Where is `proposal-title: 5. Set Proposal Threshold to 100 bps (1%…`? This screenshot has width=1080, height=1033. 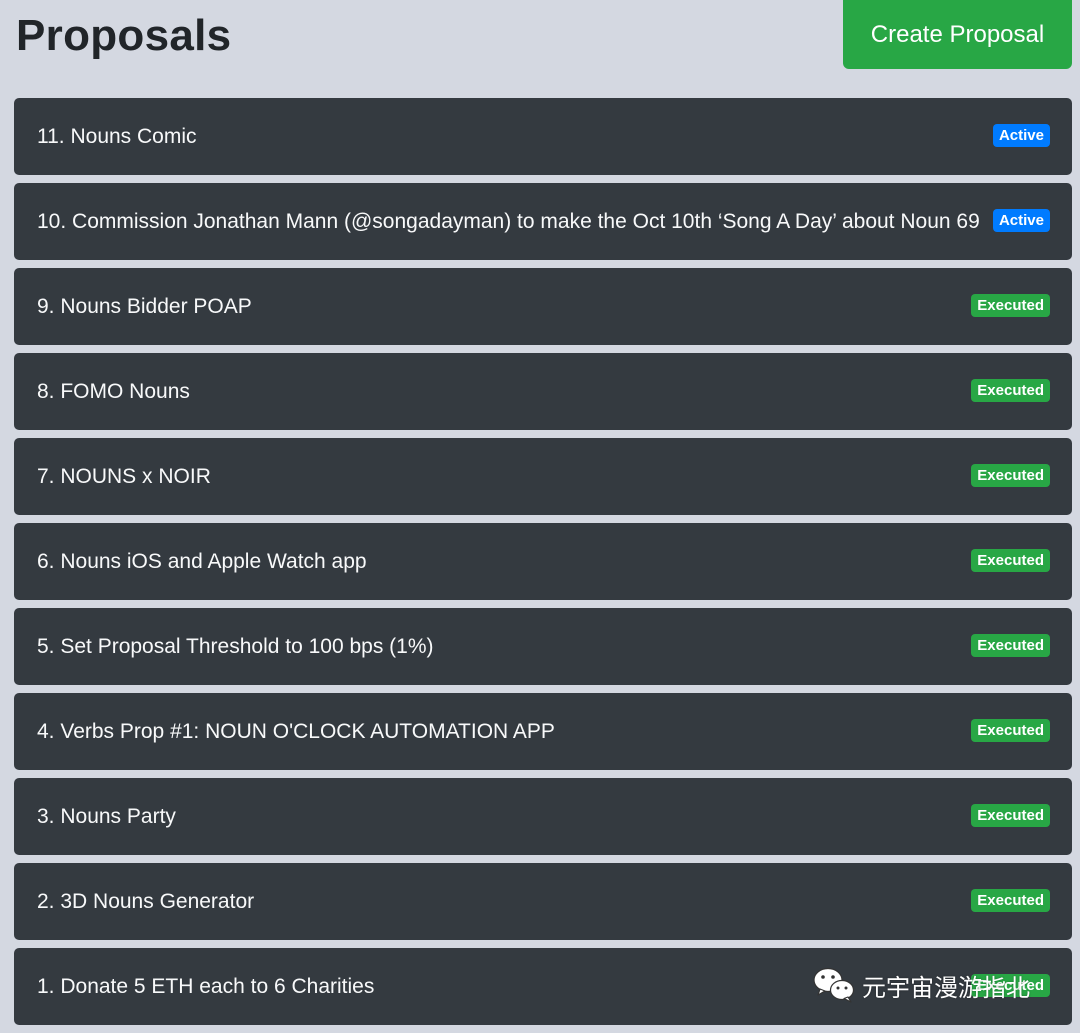 proposal-title: 5. Set Proposal Threshold to 100 bps (1%… is located at coordinates (235, 646).